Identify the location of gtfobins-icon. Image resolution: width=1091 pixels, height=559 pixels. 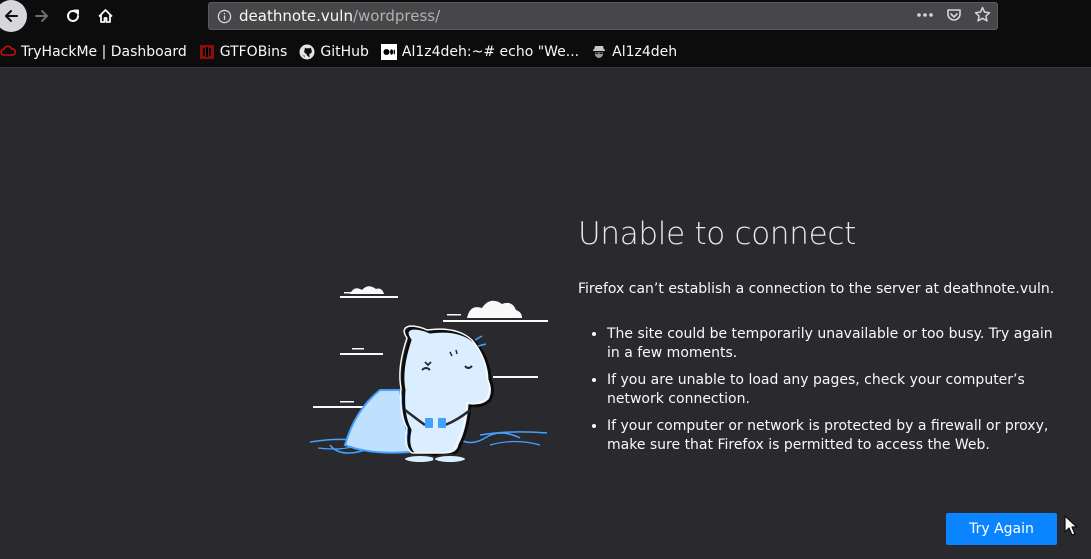
(207, 52).